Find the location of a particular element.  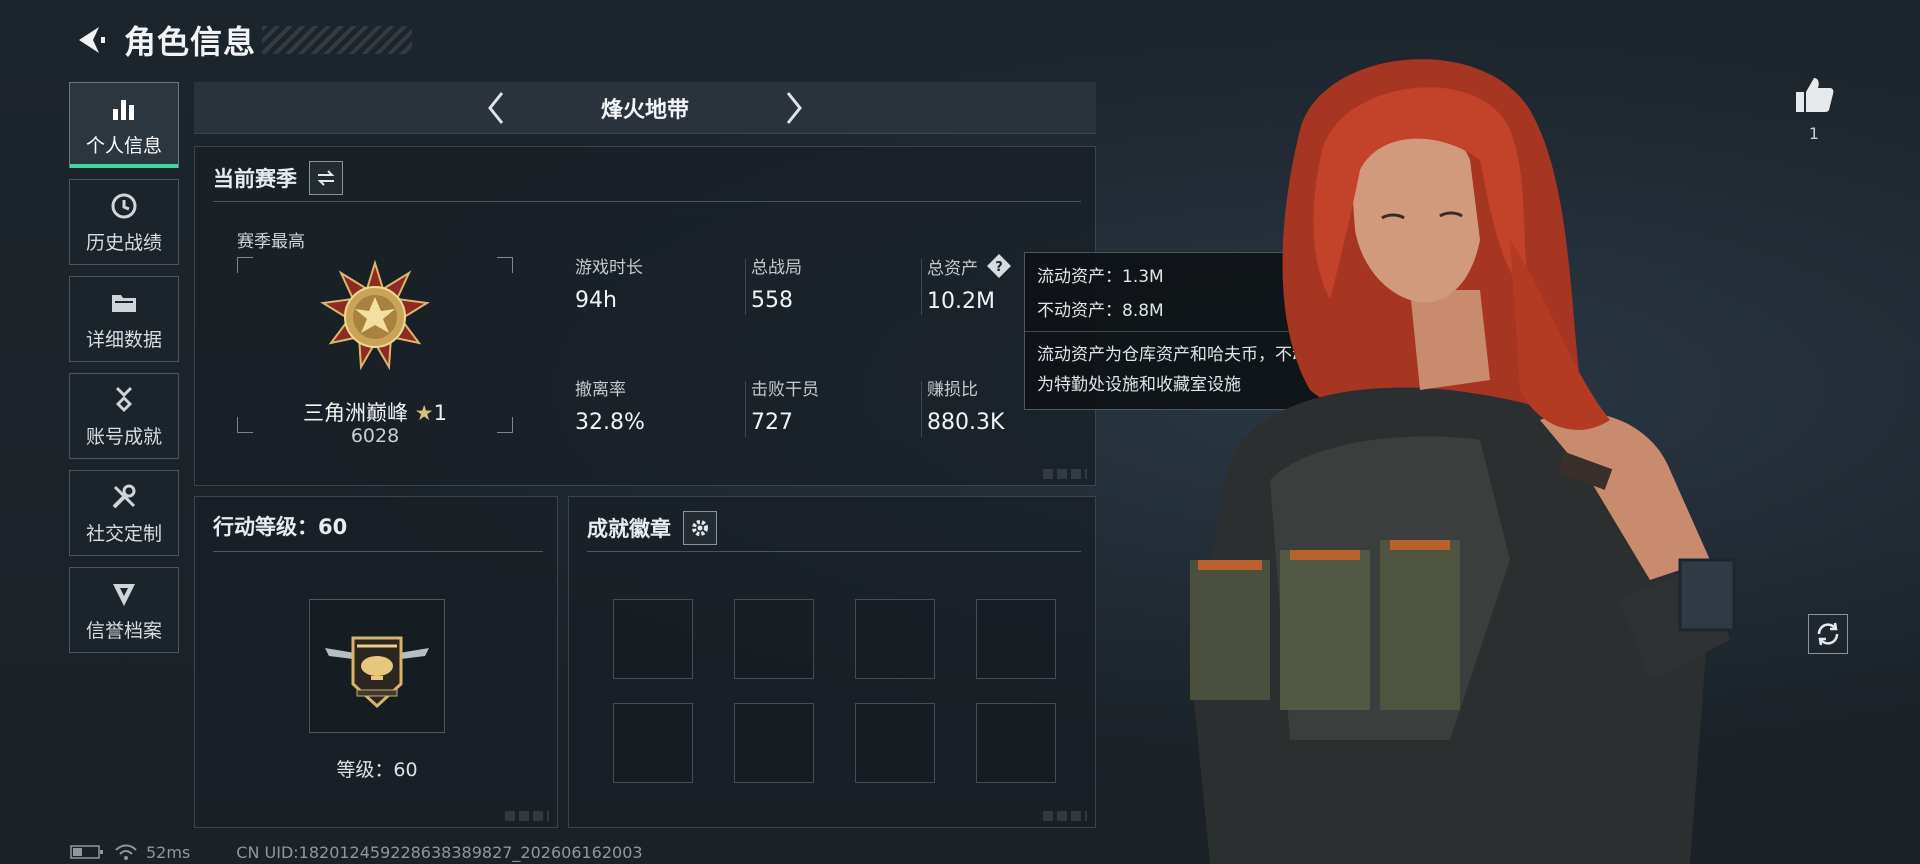

stat-value: 10.2M is located at coordinates (961, 301).